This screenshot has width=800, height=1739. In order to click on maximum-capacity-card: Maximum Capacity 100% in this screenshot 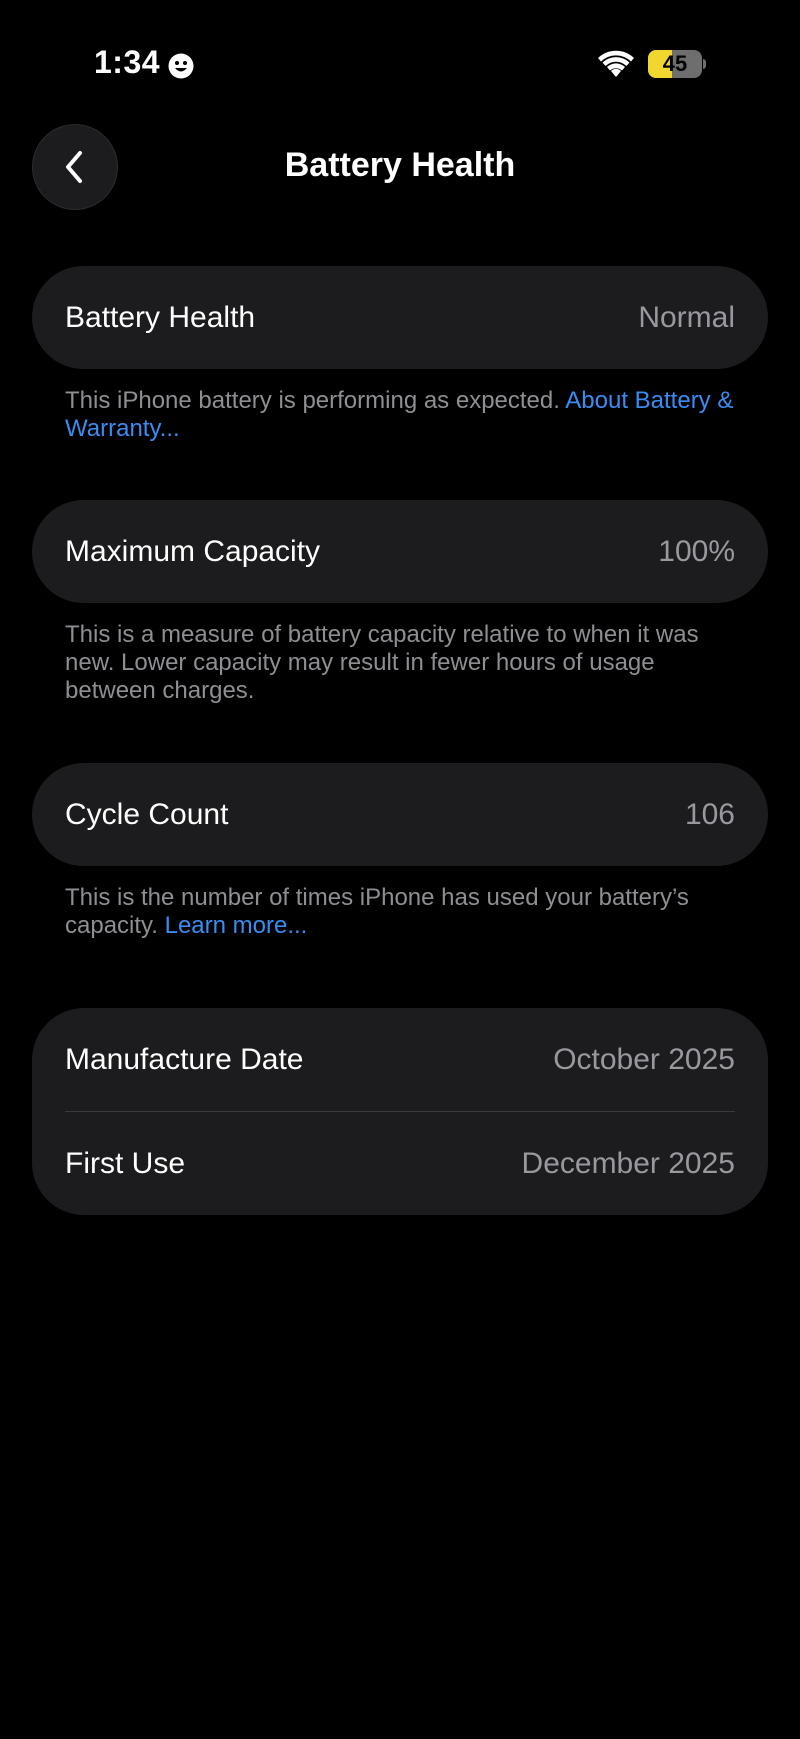, I will do `click(400, 551)`.